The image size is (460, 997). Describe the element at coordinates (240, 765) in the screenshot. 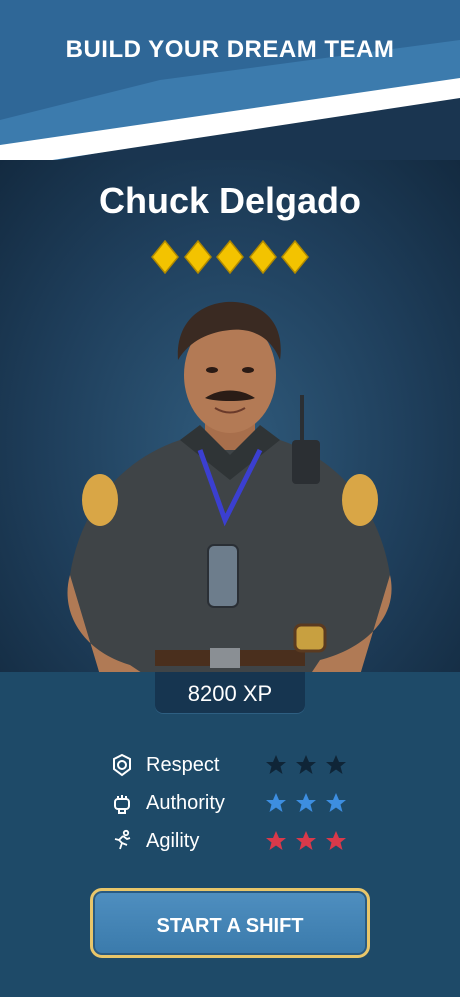

I see `stat-row-respect: Respect` at that location.